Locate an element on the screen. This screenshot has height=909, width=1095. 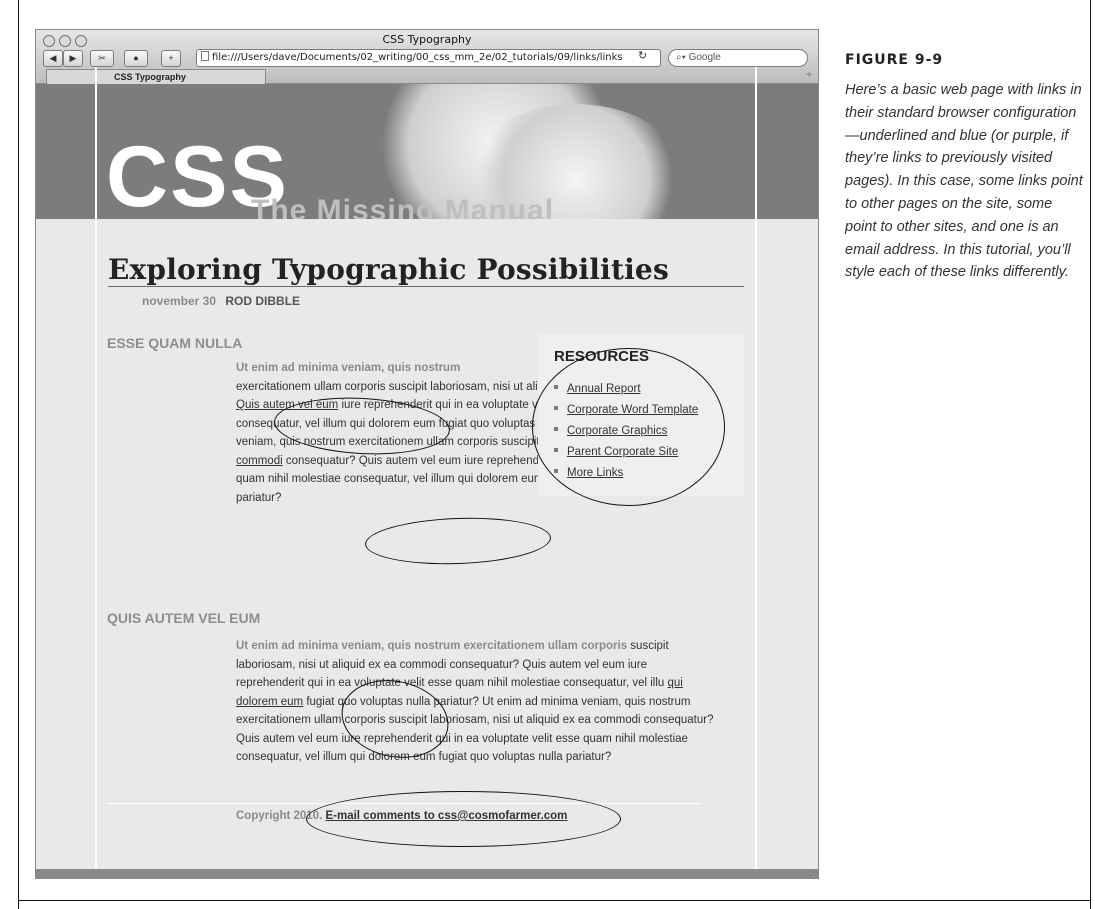
add-bookmark-button: + is located at coordinates (171, 58).